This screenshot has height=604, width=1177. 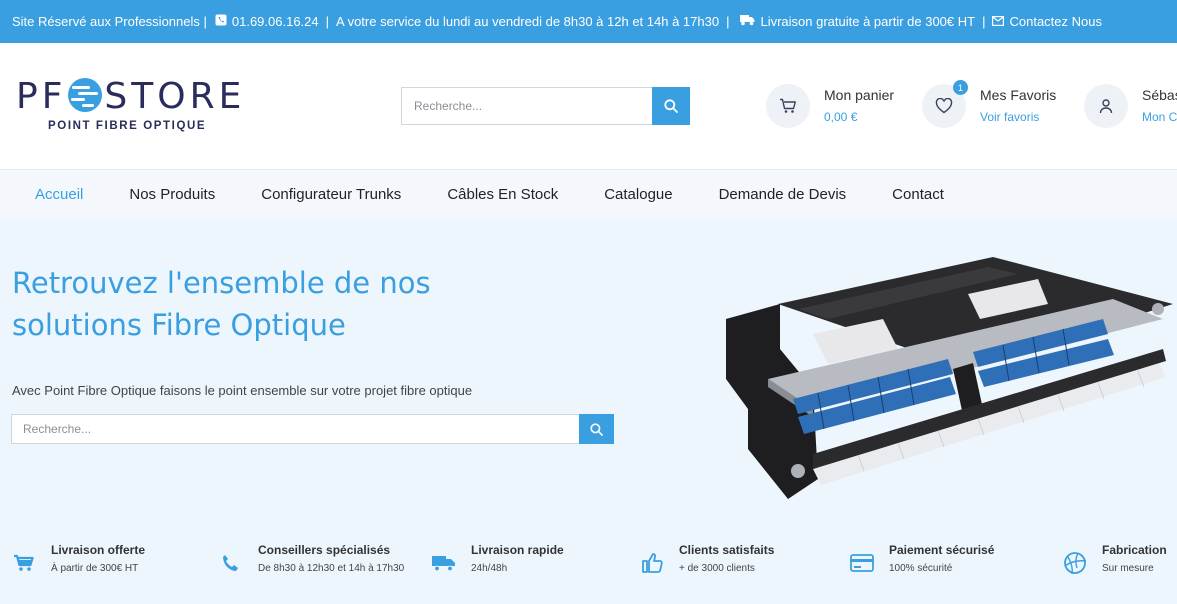 What do you see at coordinates (945, 104) in the screenshot?
I see `heart-icon: 1` at bounding box center [945, 104].